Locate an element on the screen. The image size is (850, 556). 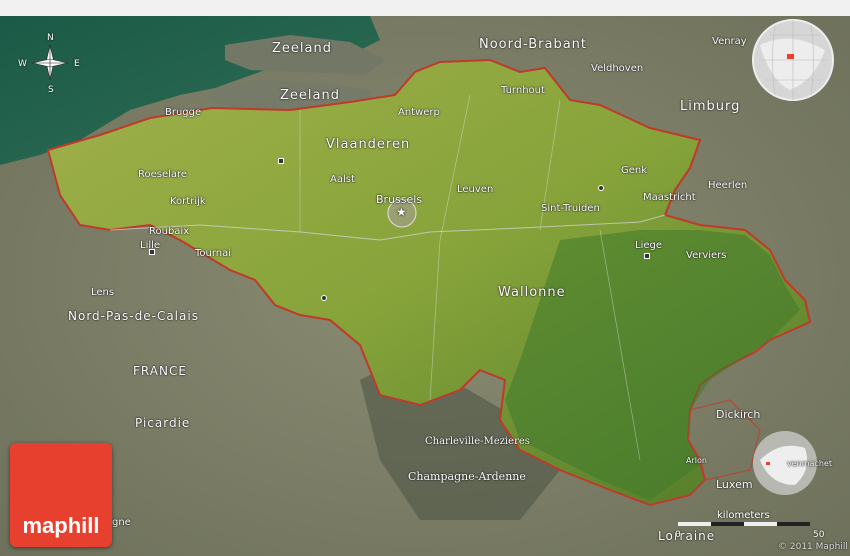
label-veldhoven: Veldhoven is located at coordinates (617, 68).